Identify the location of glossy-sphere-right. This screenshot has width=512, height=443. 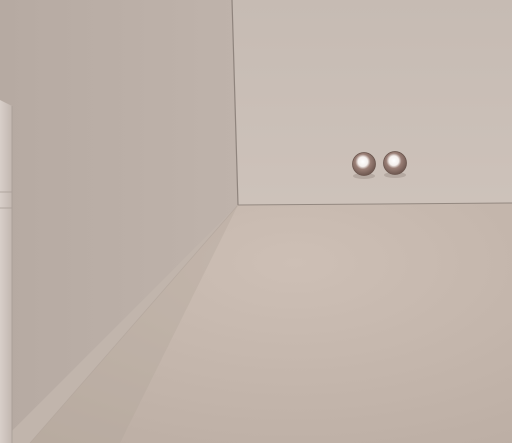
(395, 164).